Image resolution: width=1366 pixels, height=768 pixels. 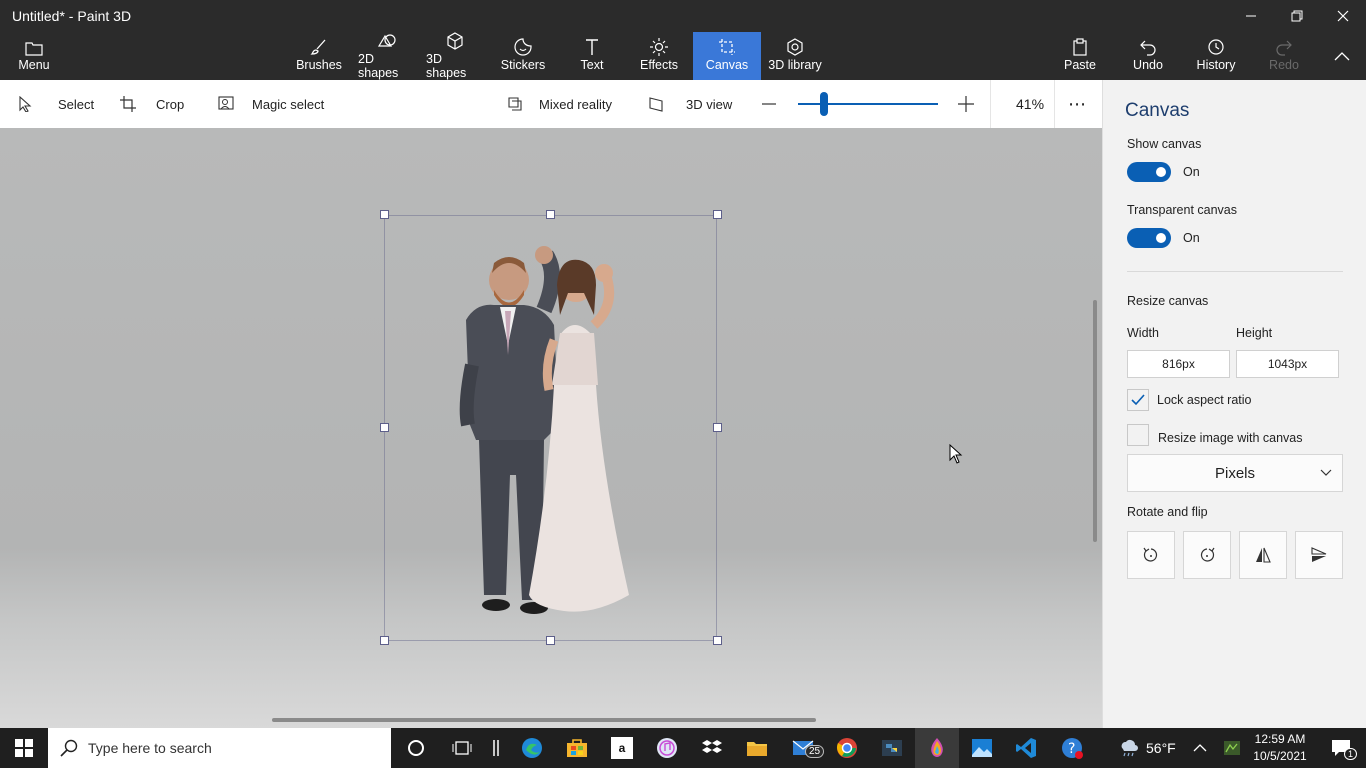 What do you see at coordinates (717, 214) in the screenshot?
I see `resize-handle-top-right` at bounding box center [717, 214].